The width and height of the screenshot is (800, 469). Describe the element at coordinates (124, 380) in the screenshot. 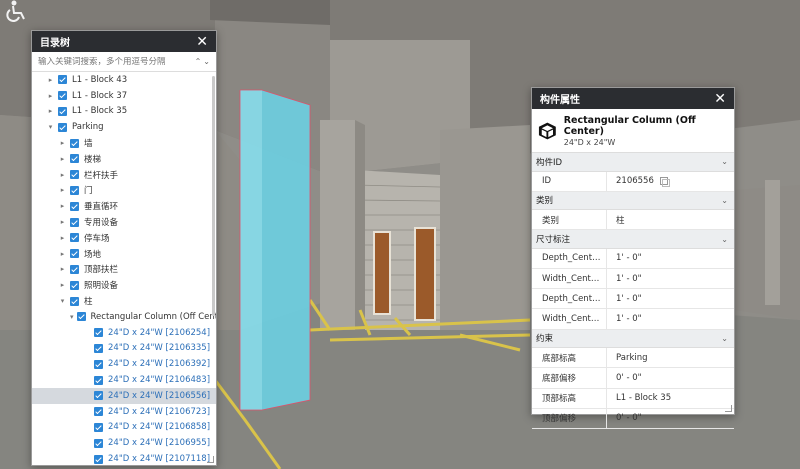

I see `tree-leaf-item: 24"D x 24"W [2106483]` at that location.